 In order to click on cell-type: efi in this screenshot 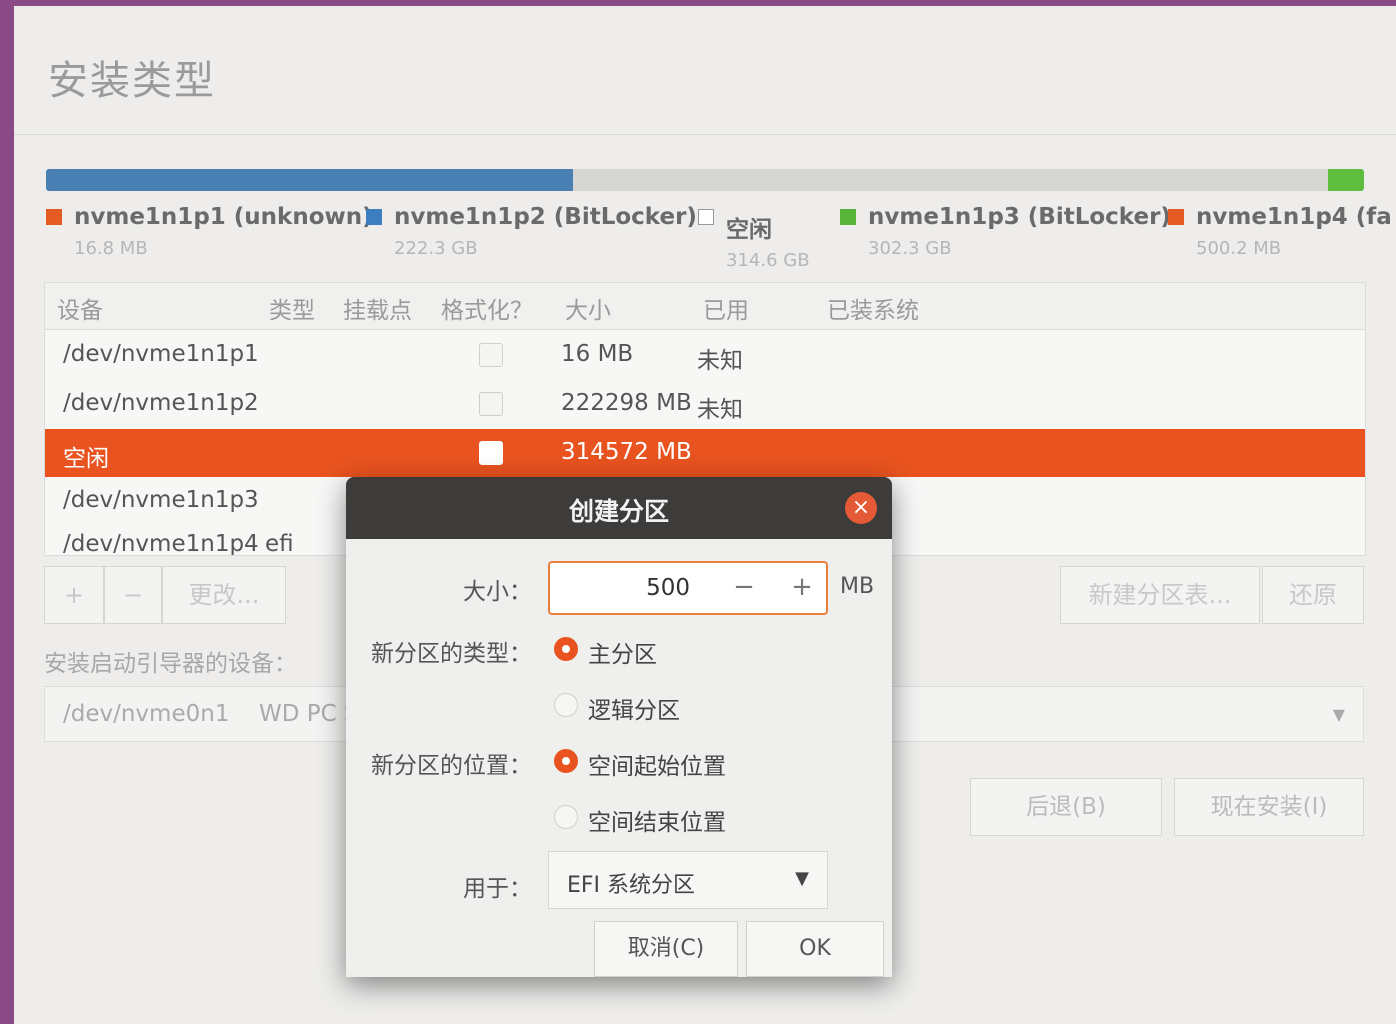, I will do `click(279, 543)`.